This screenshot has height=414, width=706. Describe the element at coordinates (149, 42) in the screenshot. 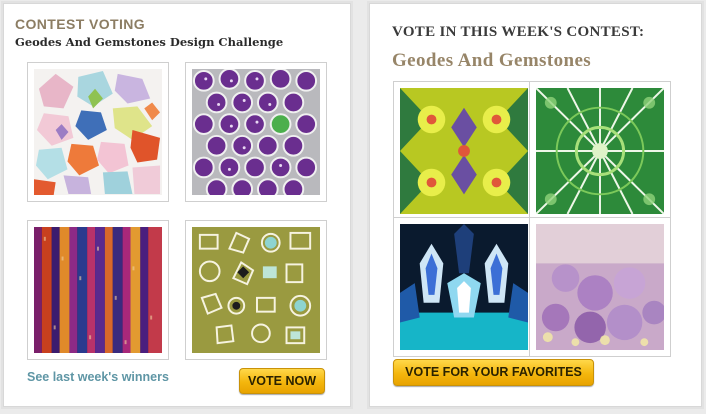

I see `contest-title: Geodes And Gemstones Design Challenge` at that location.